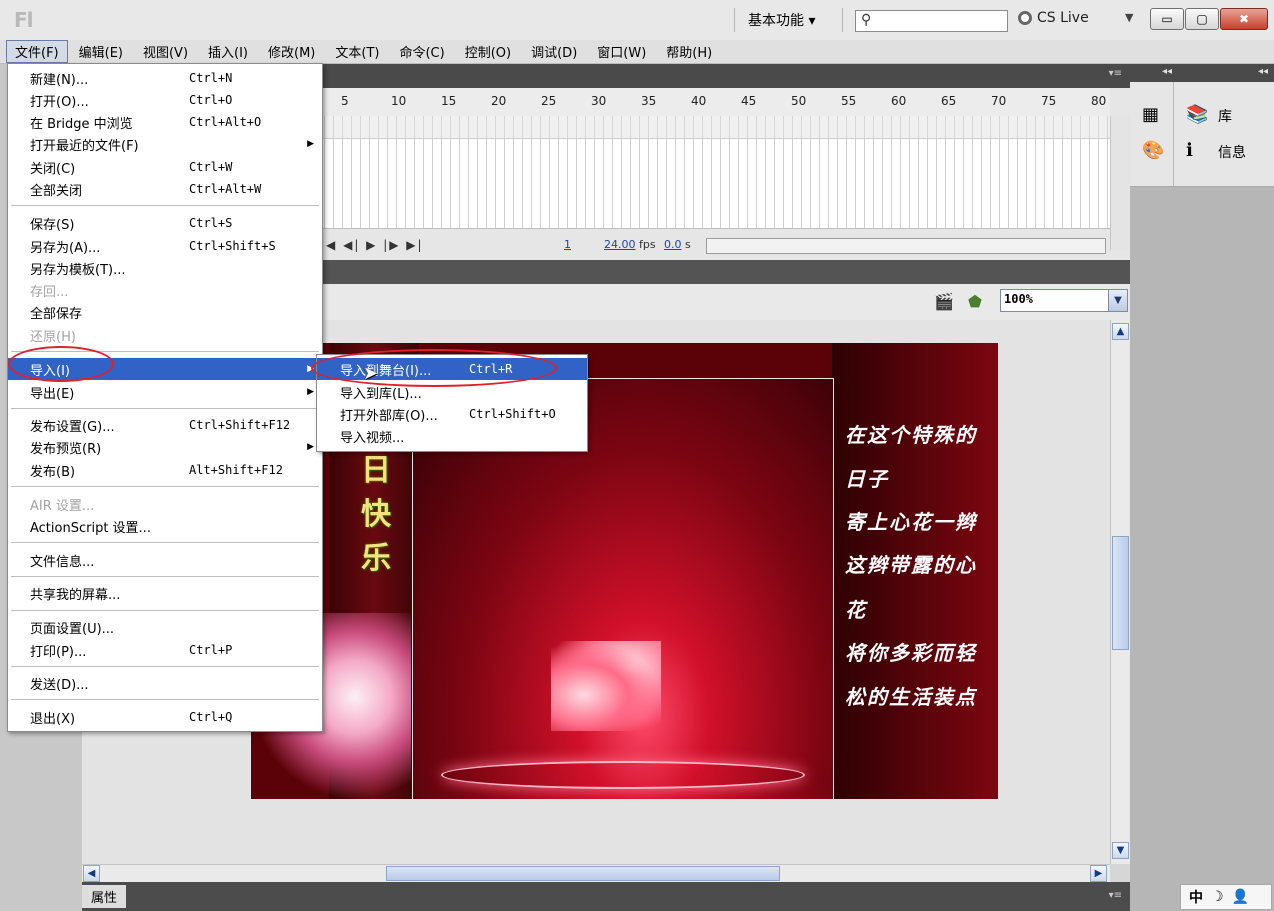 Image resolution: width=1274 pixels, height=911 pixels. Describe the element at coordinates (452, 414) in the screenshot. I see `menu-item-open-external-library: 打开外部库(O)... Ctrl+Shift+O` at that location.